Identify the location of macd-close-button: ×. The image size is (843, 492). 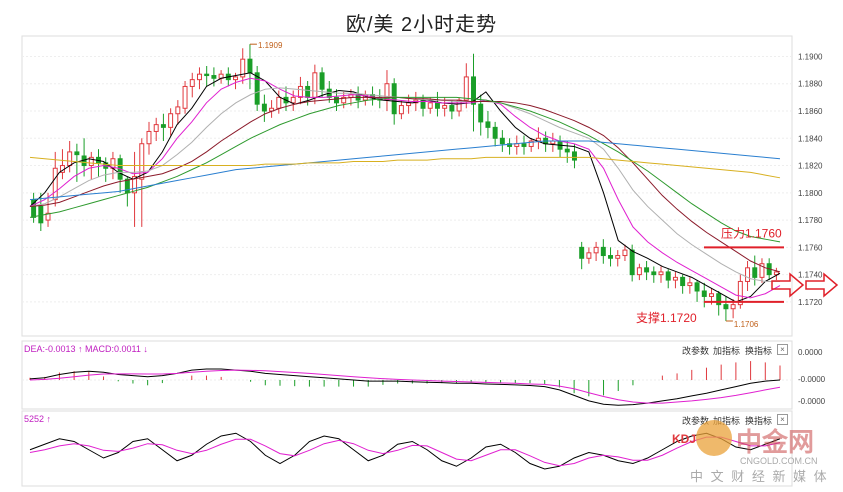
(782, 349).